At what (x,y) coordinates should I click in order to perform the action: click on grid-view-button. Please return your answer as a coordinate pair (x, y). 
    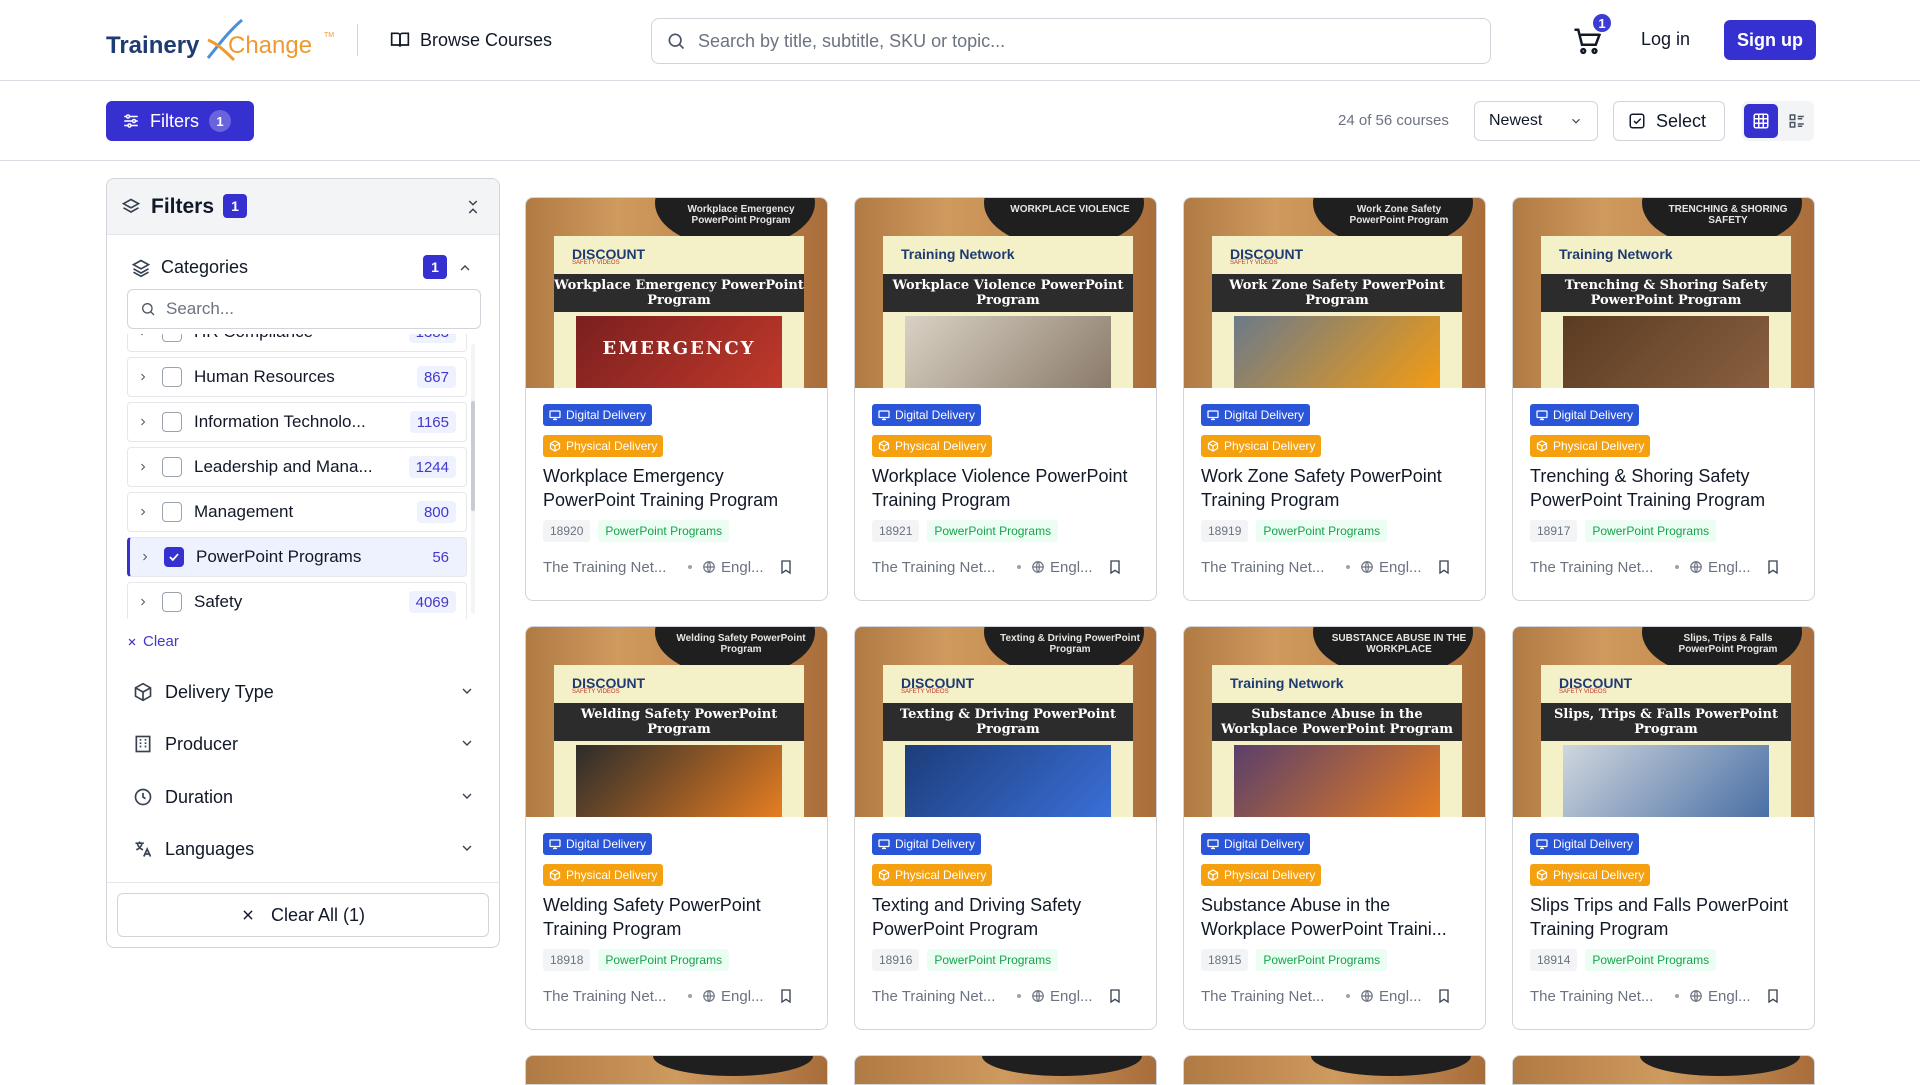
    Looking at the image, I should click on (1761, 121).